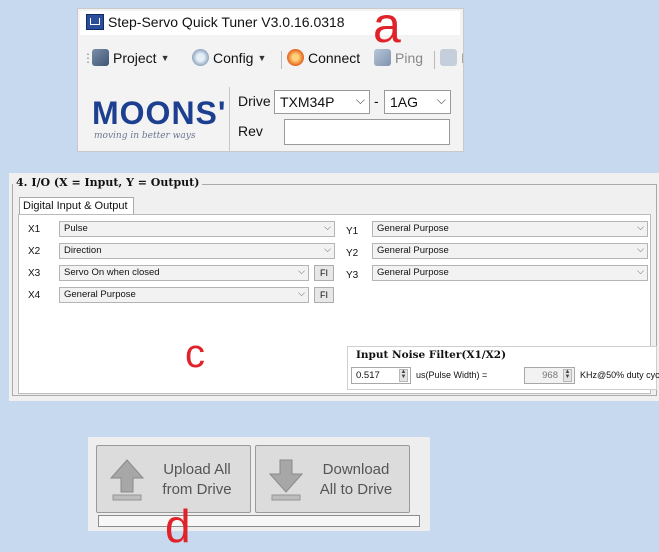  What do you see at coordinates (76, 228) in the screenshot?
I see `input-x1-value: Pulse` at bounding box center [76, 228].